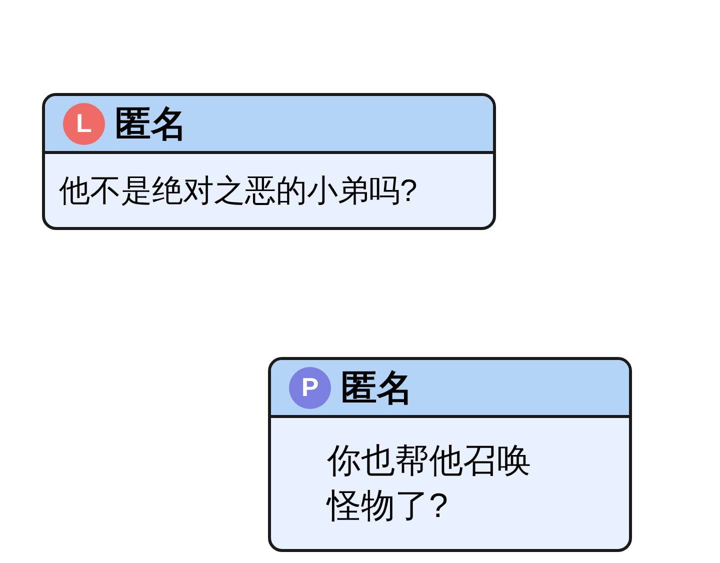 The image size is (720, 563). I want to click on message-text: 你也帮他召唤怪物了?, so click(429, 483).